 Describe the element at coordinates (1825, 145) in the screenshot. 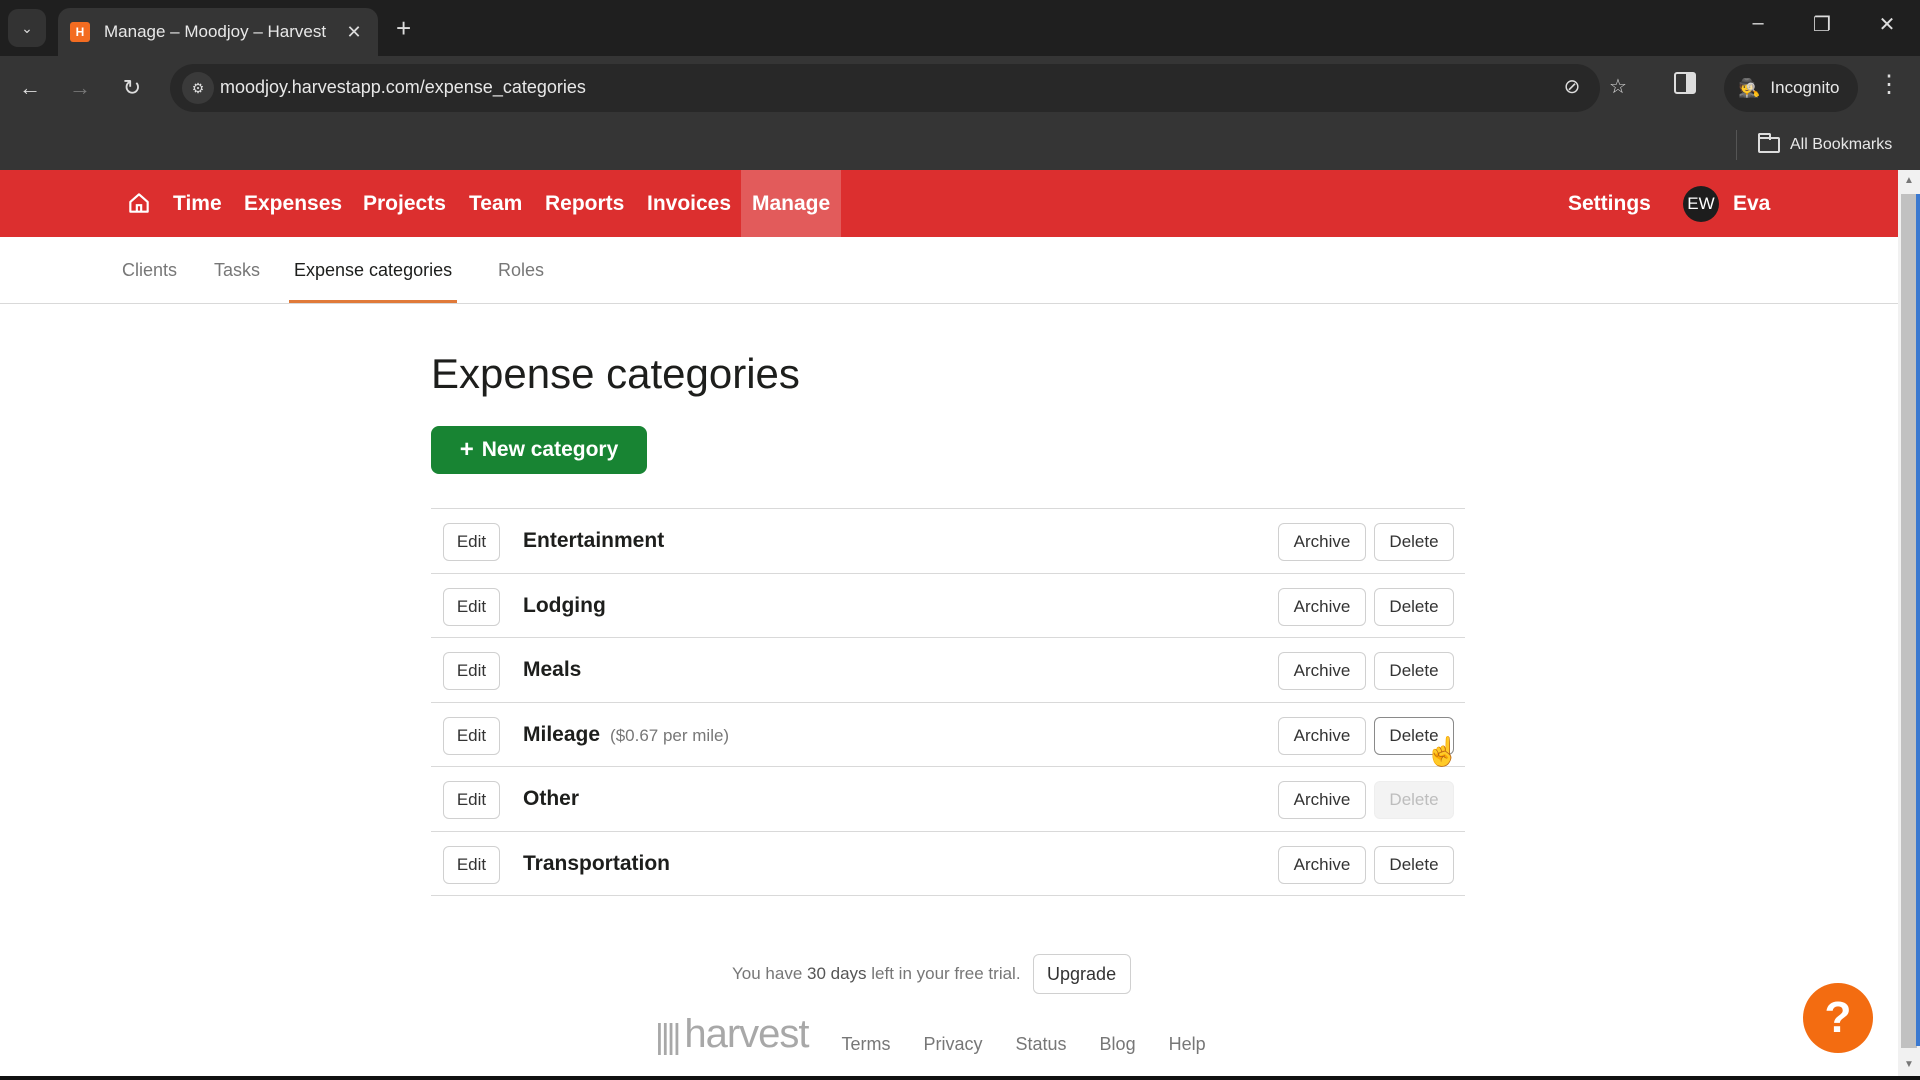

I see `all-bookmarks-button: All Bookmarks` at that location.